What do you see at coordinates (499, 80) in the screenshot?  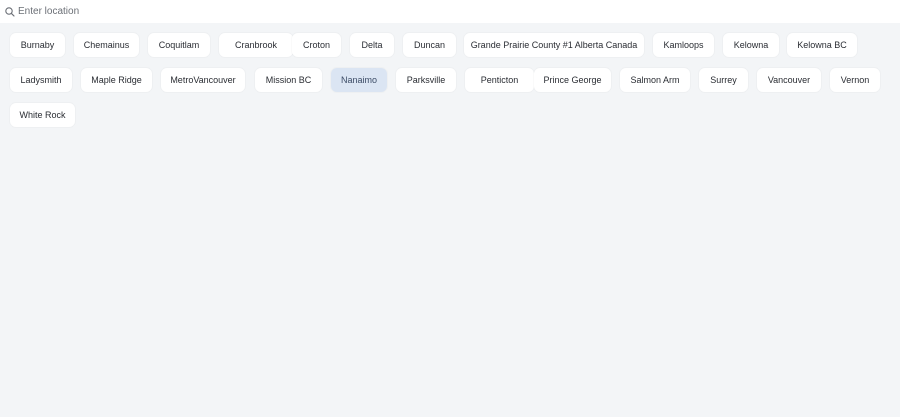 I see `location-chip-penticton: Penticton` at bounding box center [499, 80].